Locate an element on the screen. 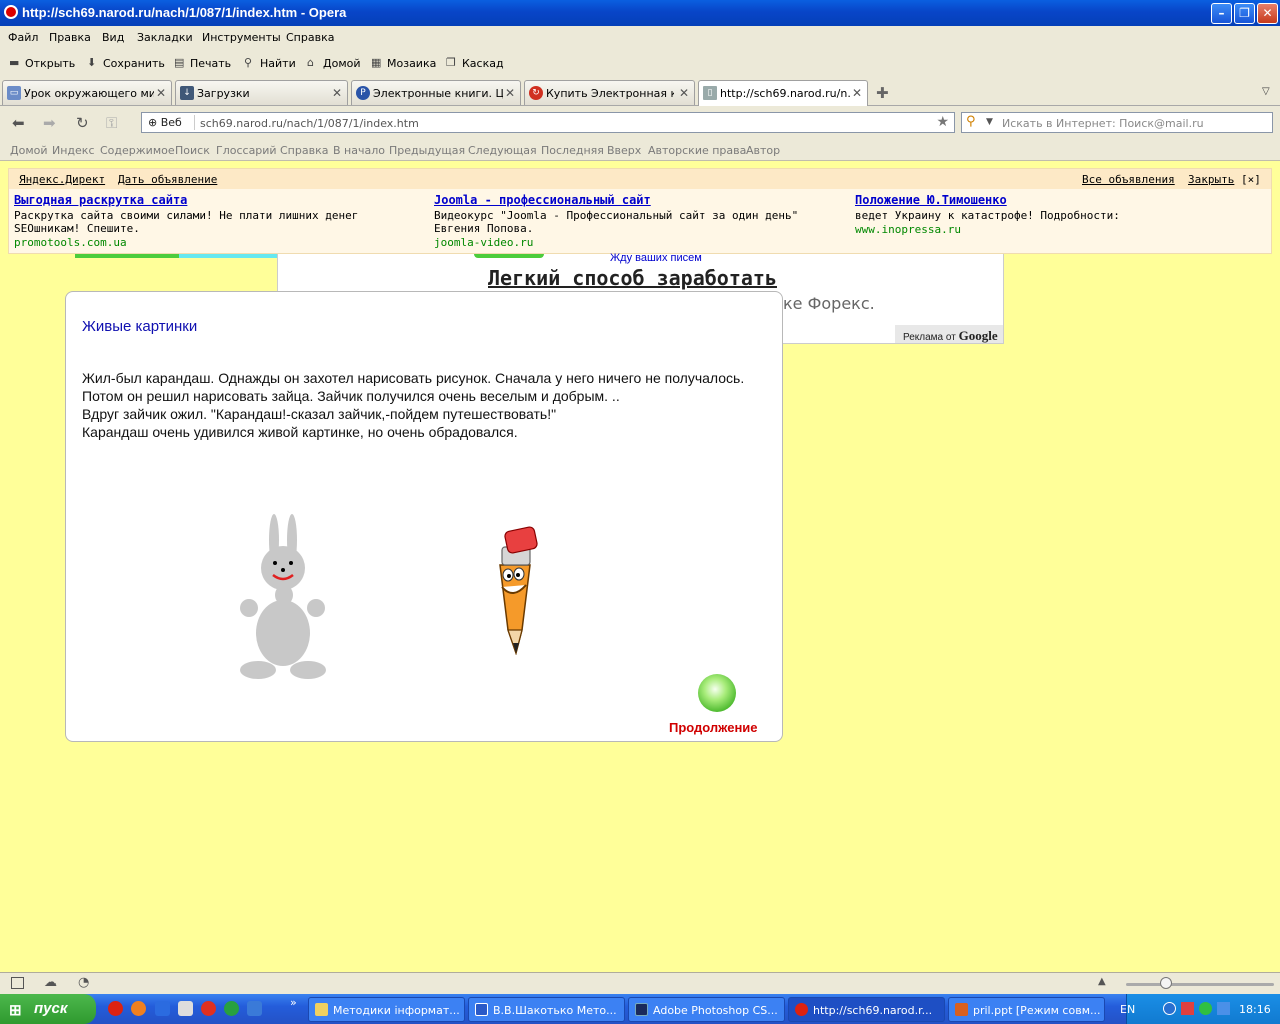 The height and width of the screenshot is (1024, 1280). nav-home: Домой is located at coordinates (29, 150).